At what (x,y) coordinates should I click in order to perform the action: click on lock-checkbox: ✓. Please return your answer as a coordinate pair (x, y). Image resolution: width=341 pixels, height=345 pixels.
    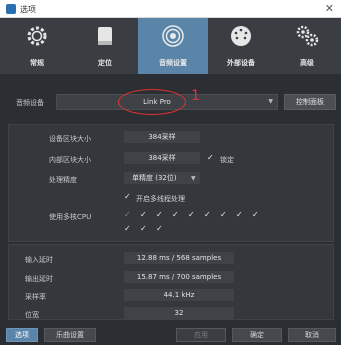
    Looking at the image, I should click on (211, 158).